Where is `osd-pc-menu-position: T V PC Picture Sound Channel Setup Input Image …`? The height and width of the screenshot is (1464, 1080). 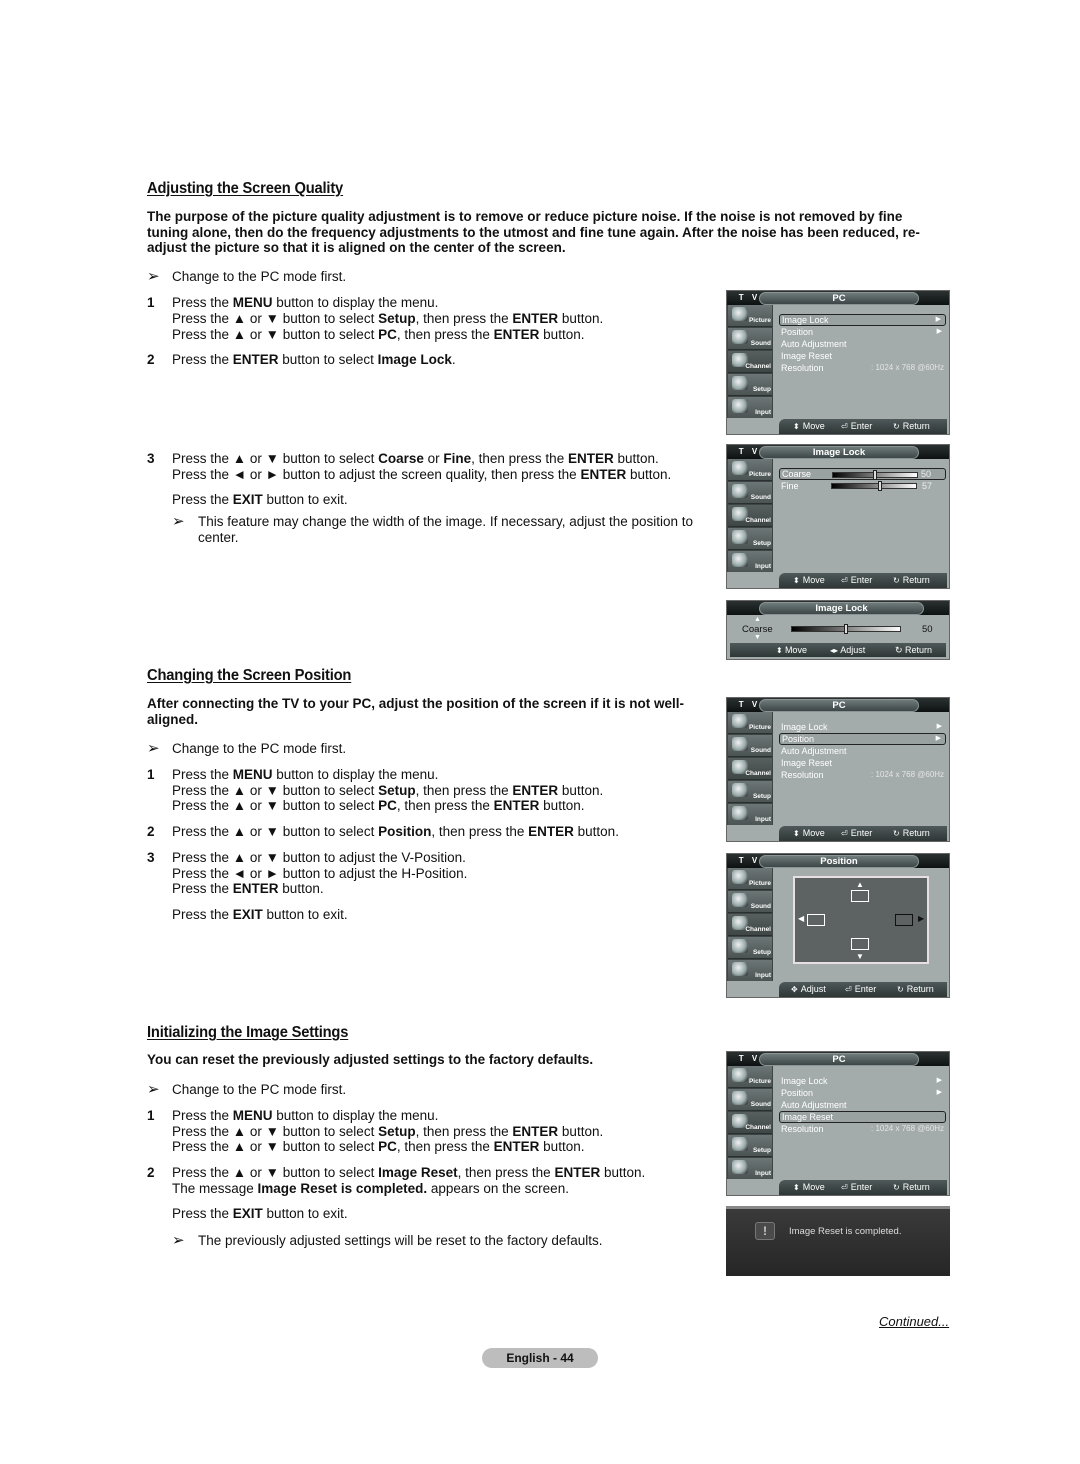 osd-pc-menu-position: T V PC Picture Sound Channel Setup Input Image … is located at coordinates (838, 769).